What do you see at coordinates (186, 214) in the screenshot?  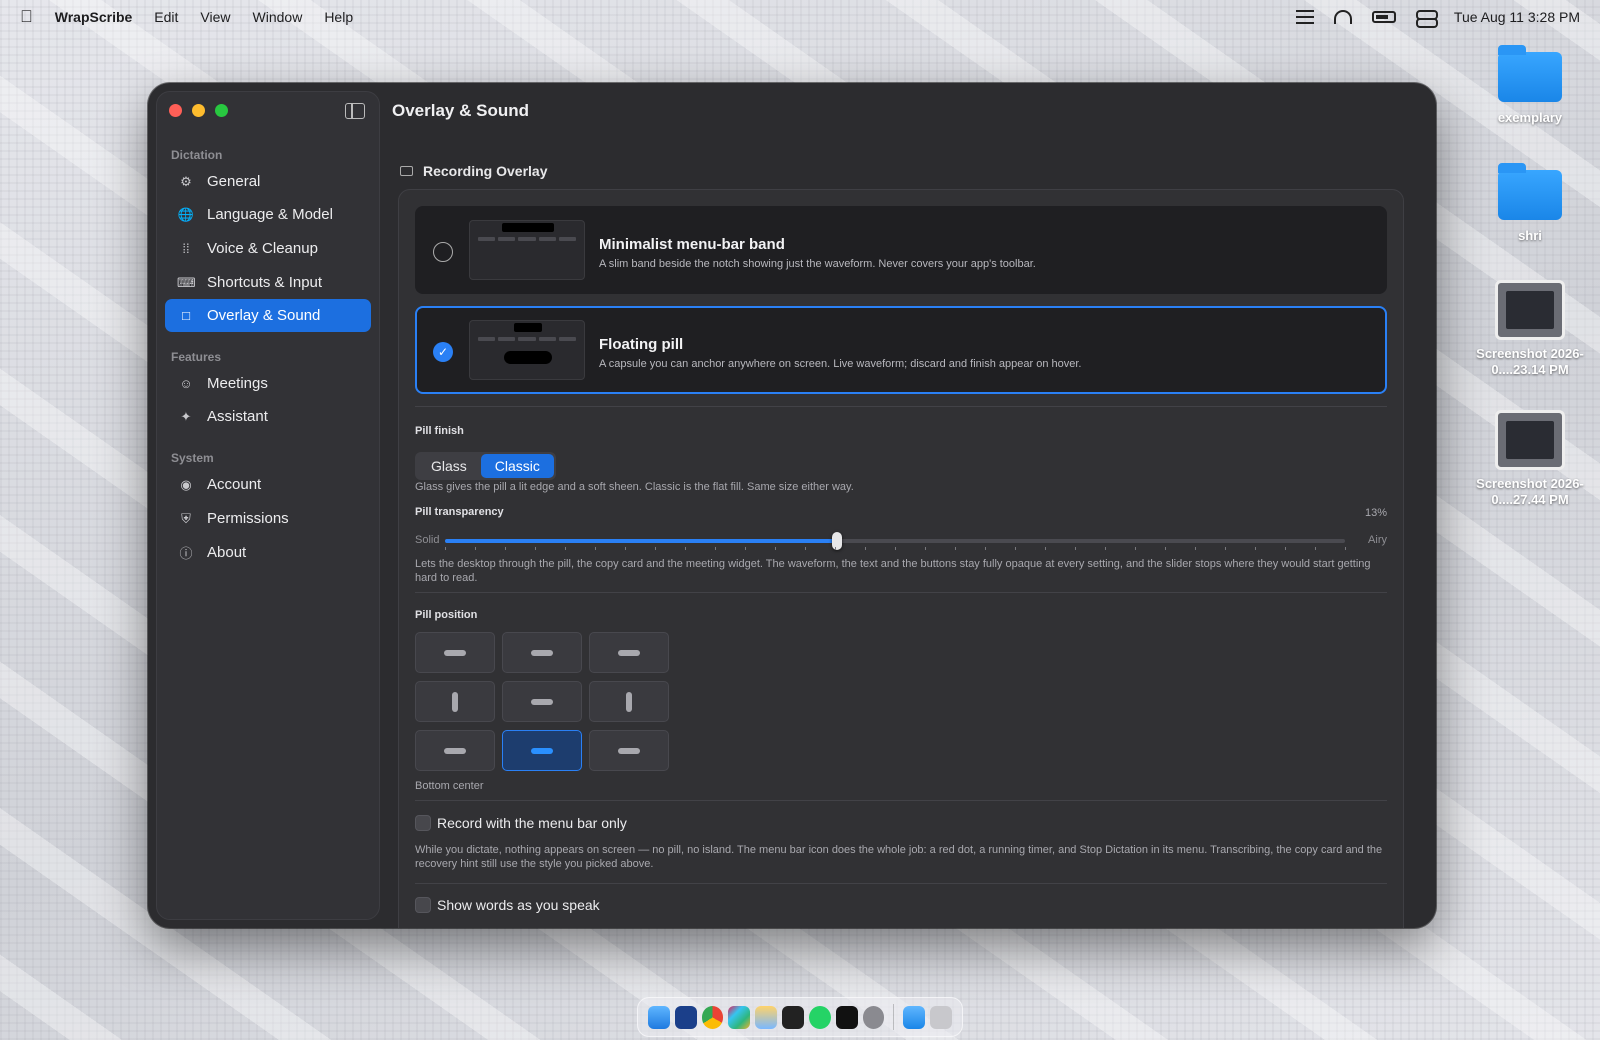 I see `globe-icon: 🌐` at bounding box center [186, 214].